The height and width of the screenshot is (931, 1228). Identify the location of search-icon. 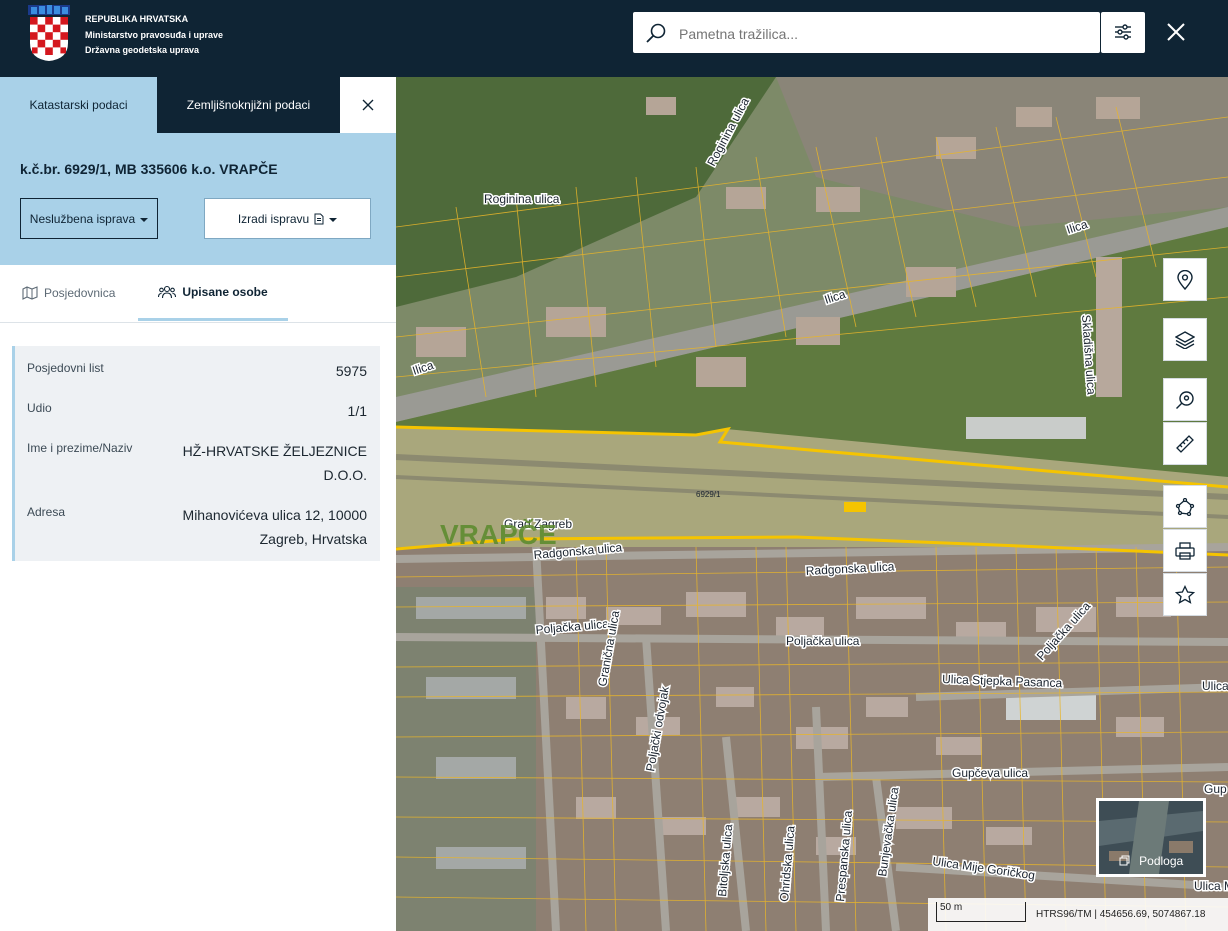
(656, 33).